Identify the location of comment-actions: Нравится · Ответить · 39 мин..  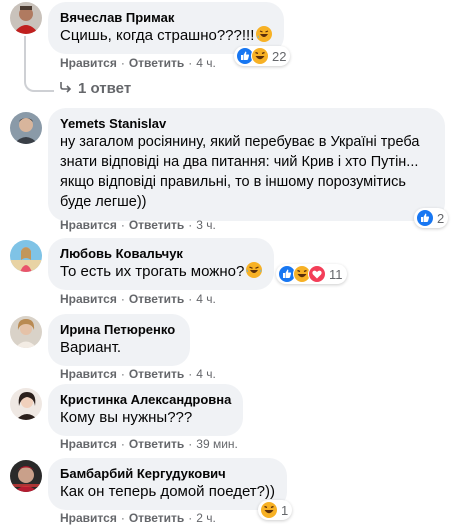
(149, 444).